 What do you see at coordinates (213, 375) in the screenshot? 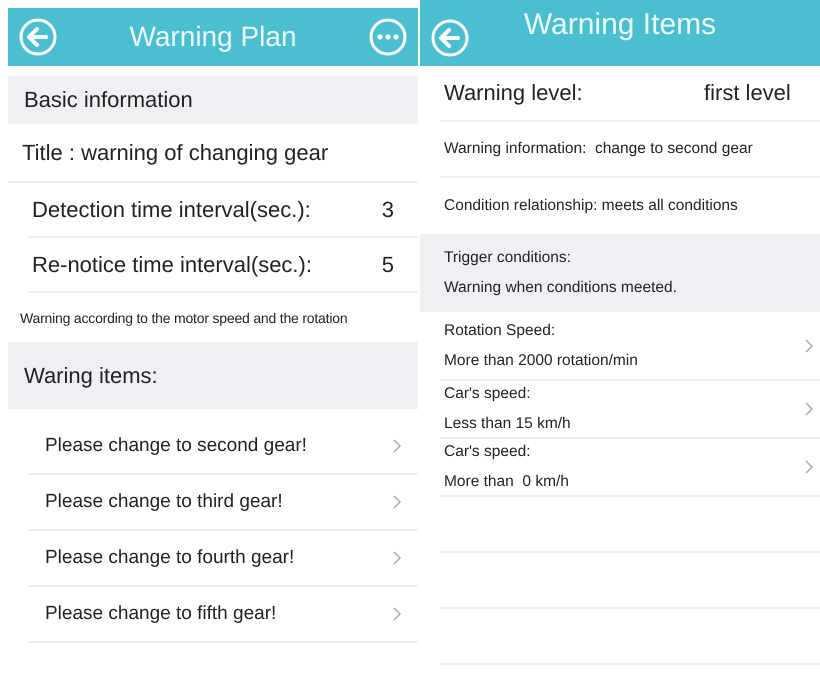
I see `section-header: Waring items:` at bounding box center [213, 375].